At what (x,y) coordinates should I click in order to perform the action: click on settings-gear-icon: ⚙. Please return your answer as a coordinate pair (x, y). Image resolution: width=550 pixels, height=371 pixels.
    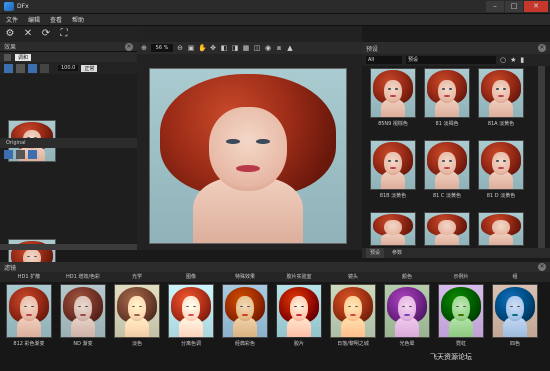
    Looking at the image, I should click on (10, 34).